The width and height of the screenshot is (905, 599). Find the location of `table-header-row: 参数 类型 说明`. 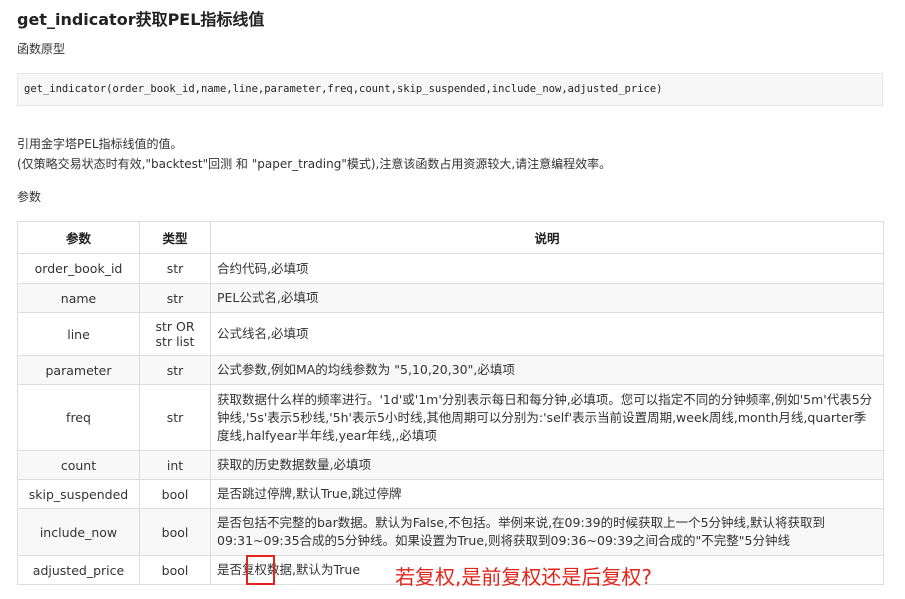

table-header-row: 参数 类型 说明 is located at coordinates (450, 237).